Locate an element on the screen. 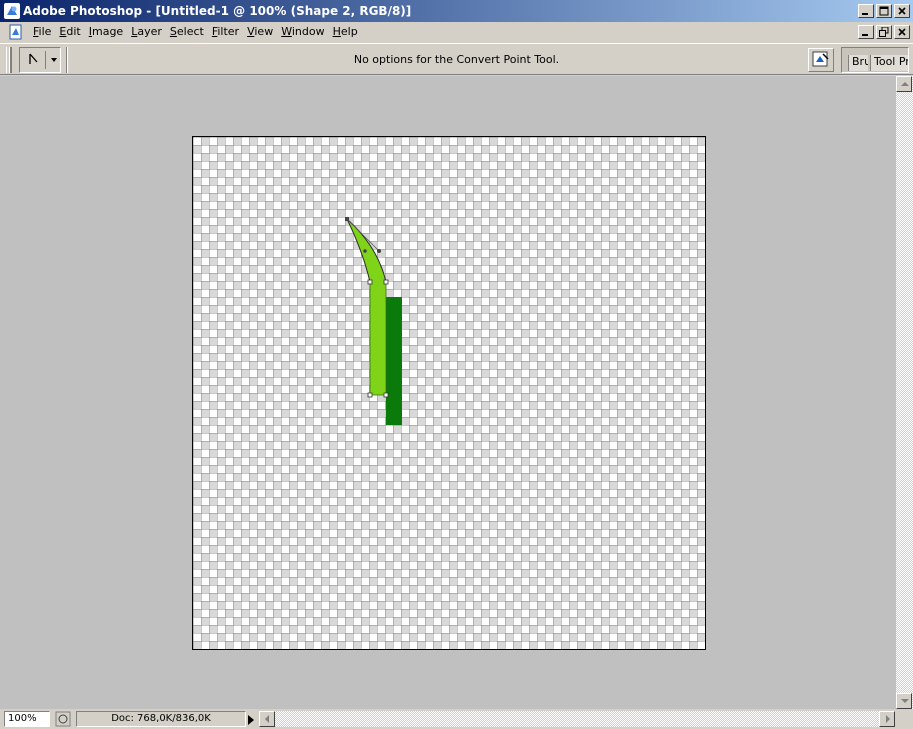 This screenshot has width=913, height=729. status-menu-arrow-icon is located at coordinates (251, 720).